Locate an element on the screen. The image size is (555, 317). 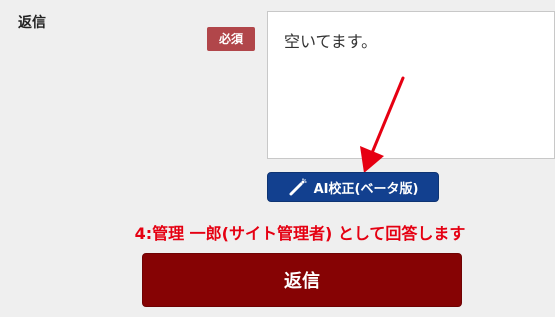
submit-button-label: 返信 is located at coordinates (302, 281).